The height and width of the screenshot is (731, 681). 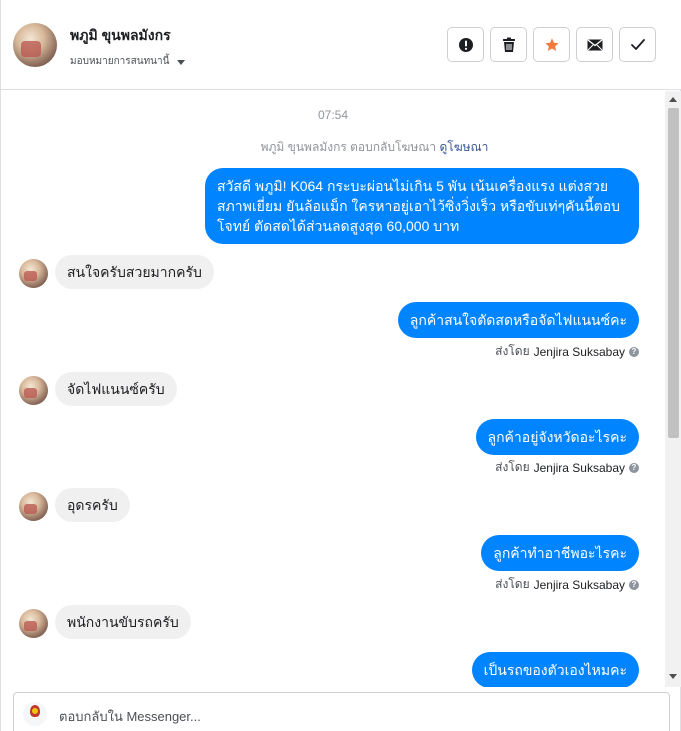 I want to click on delete-button, so click(x=508, y=44).